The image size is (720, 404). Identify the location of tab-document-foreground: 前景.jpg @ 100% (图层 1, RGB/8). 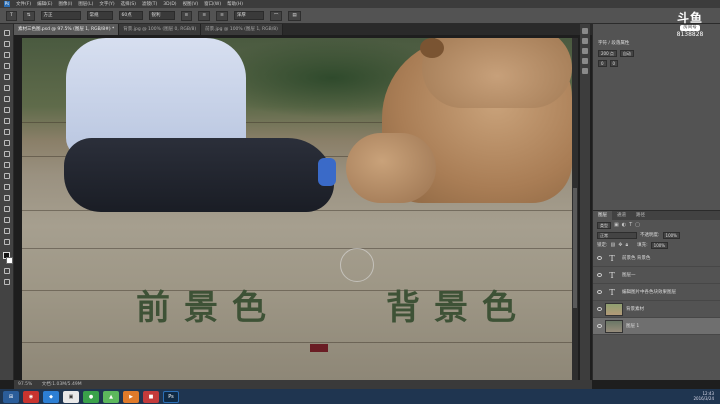
(242, 29).